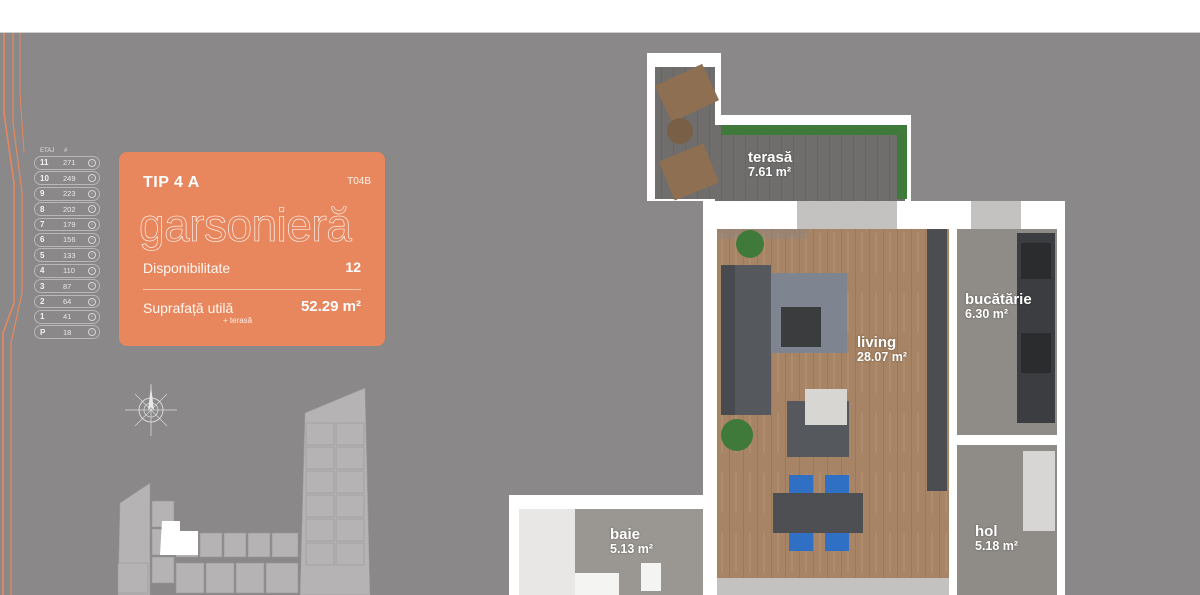  What do you see at coordinates (252, 289) in the screenshot?
I see `card-divider` at bounding box center [252, 289].